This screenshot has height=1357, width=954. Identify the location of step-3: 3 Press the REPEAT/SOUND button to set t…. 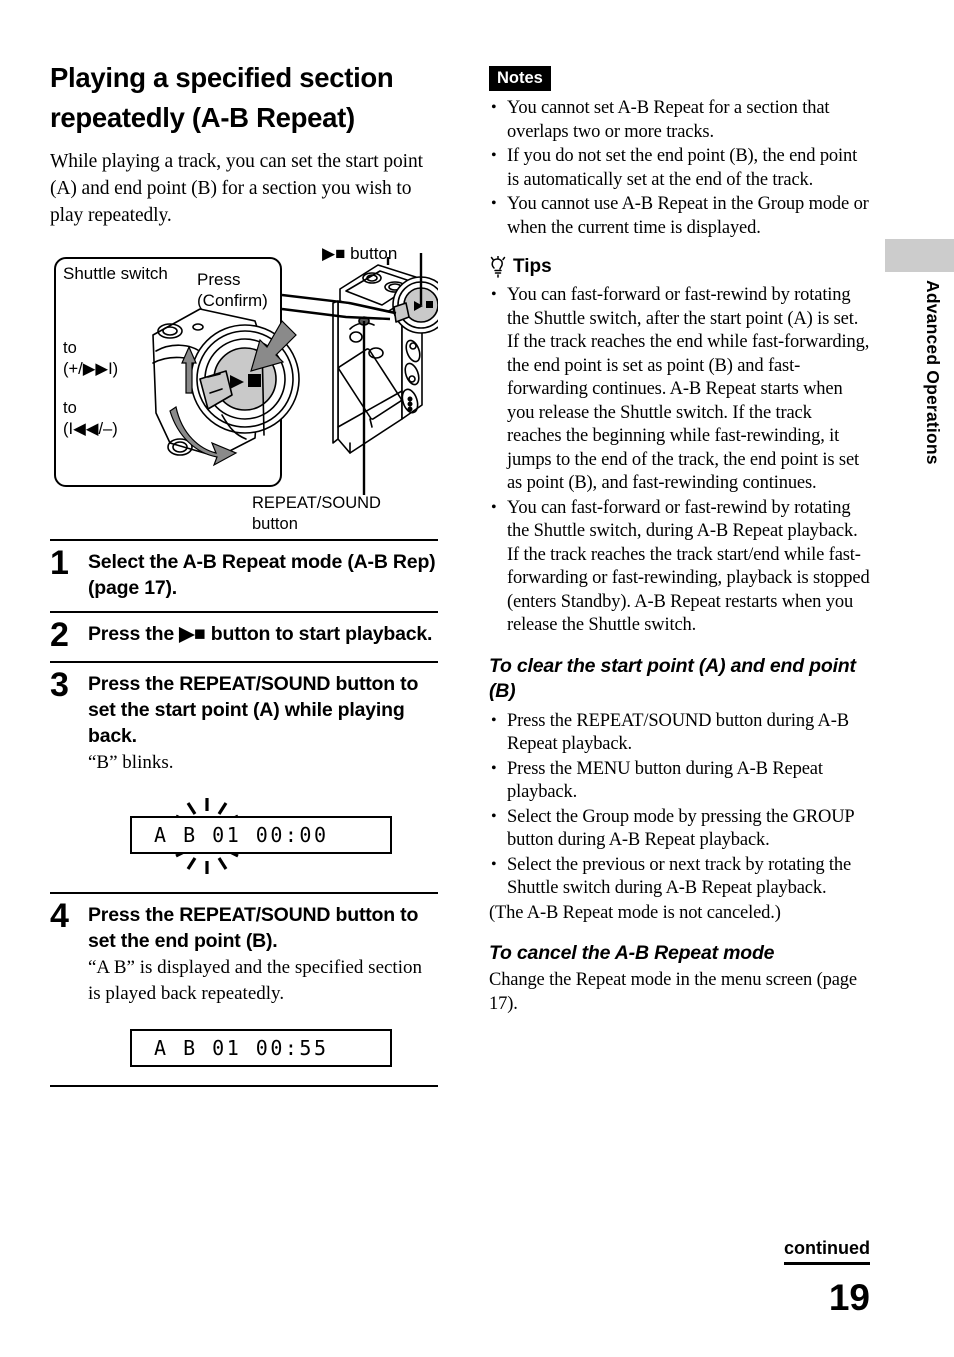
(244, 776).